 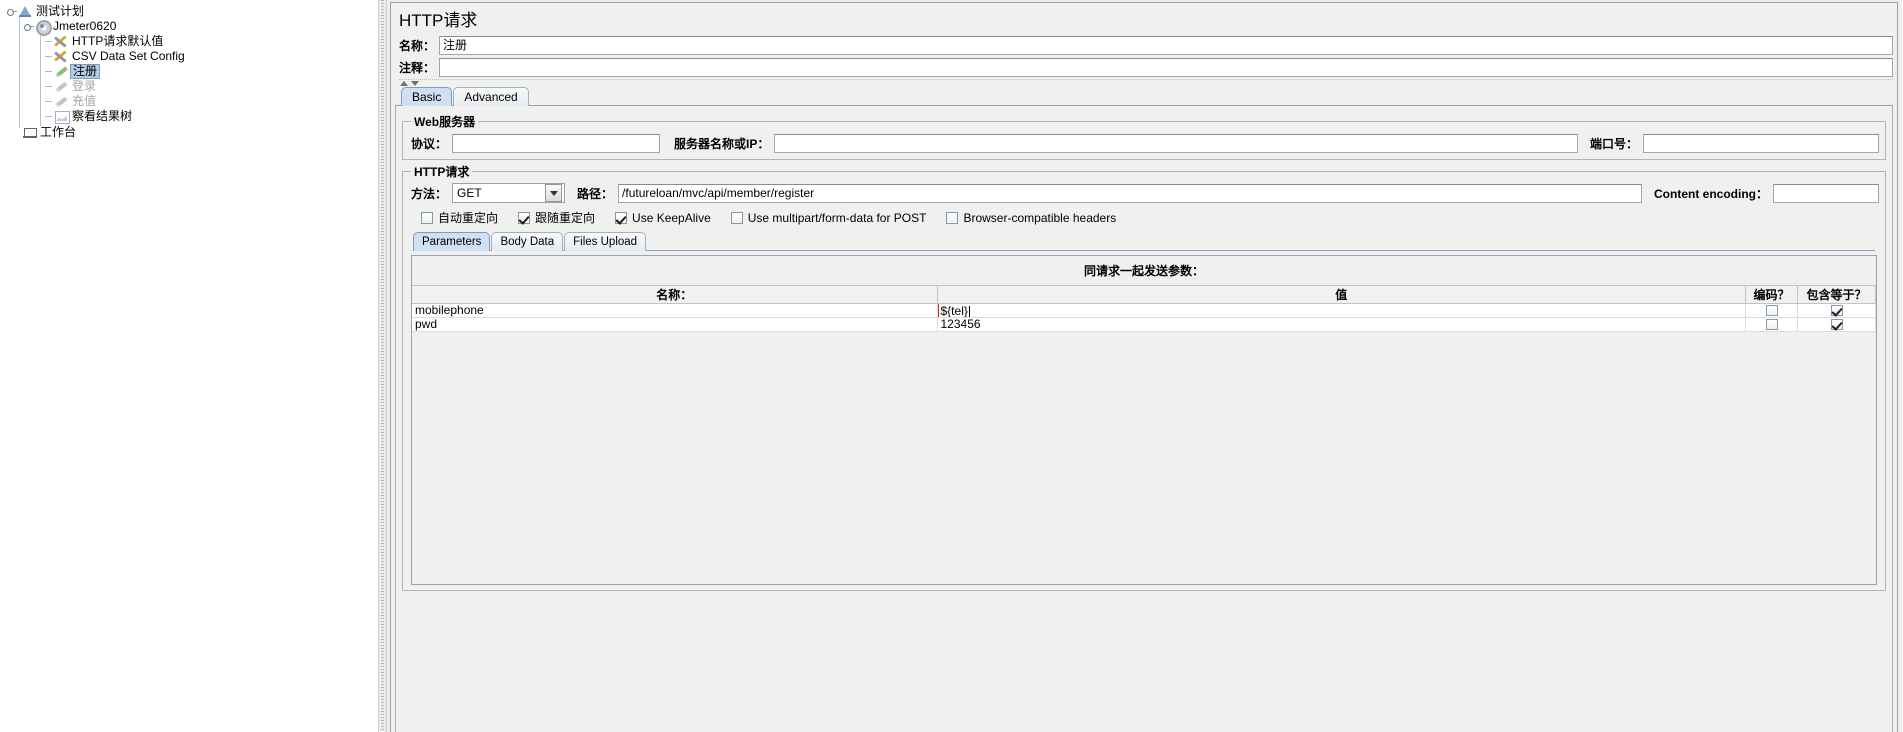 I want to click on http-request-legend: HTTP请求, so click(x=442, y=172).